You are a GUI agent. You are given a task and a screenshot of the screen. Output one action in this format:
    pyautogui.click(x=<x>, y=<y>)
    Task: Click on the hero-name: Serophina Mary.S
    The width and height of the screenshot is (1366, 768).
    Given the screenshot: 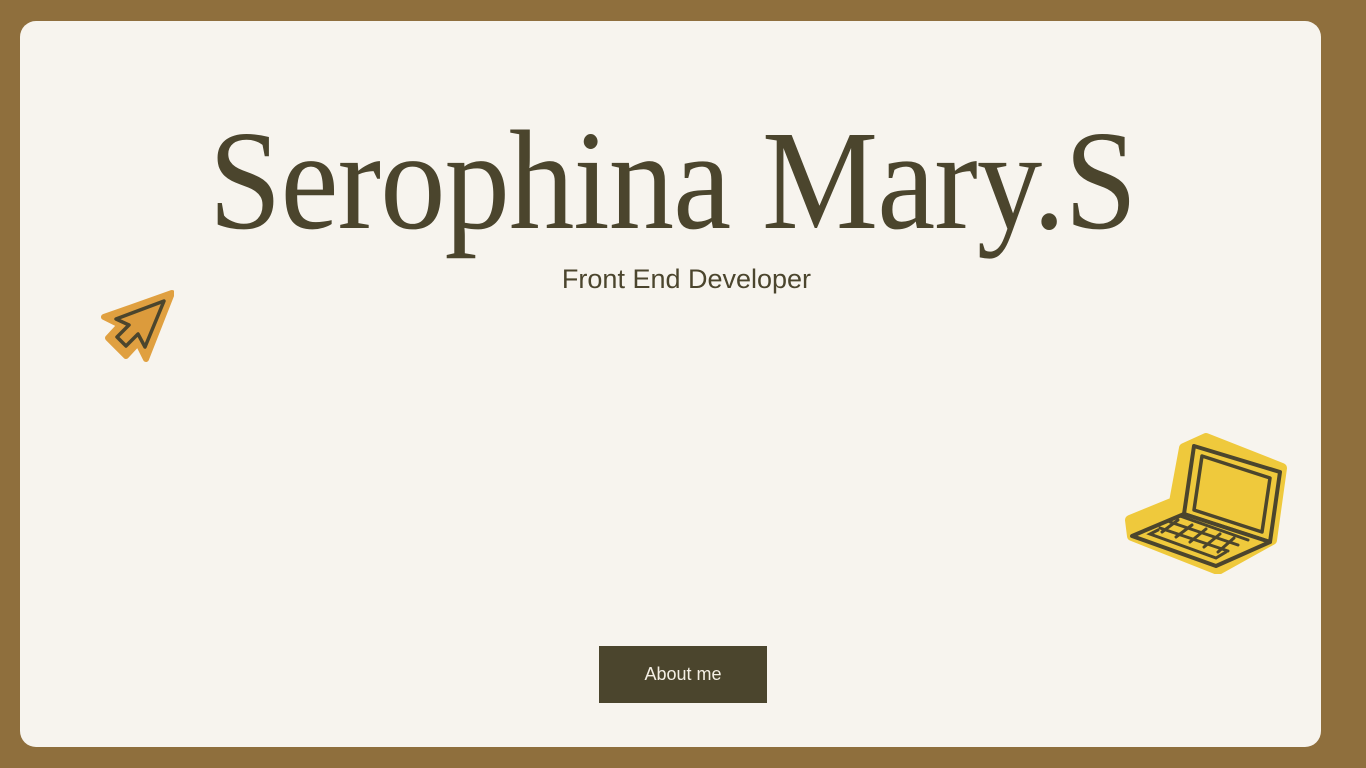 What is the action you would take?
    pyautogui.click(x=672, y=180)
    